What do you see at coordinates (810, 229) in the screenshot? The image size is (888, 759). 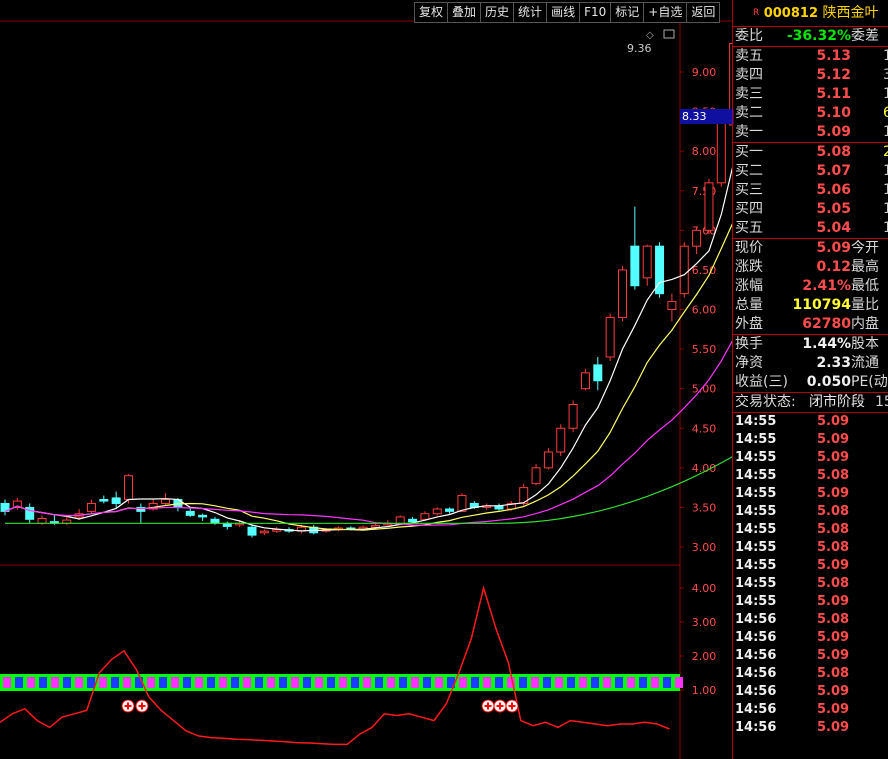 I see `buy-row: 买五 5.04 1` at bounding box center [810, 229].